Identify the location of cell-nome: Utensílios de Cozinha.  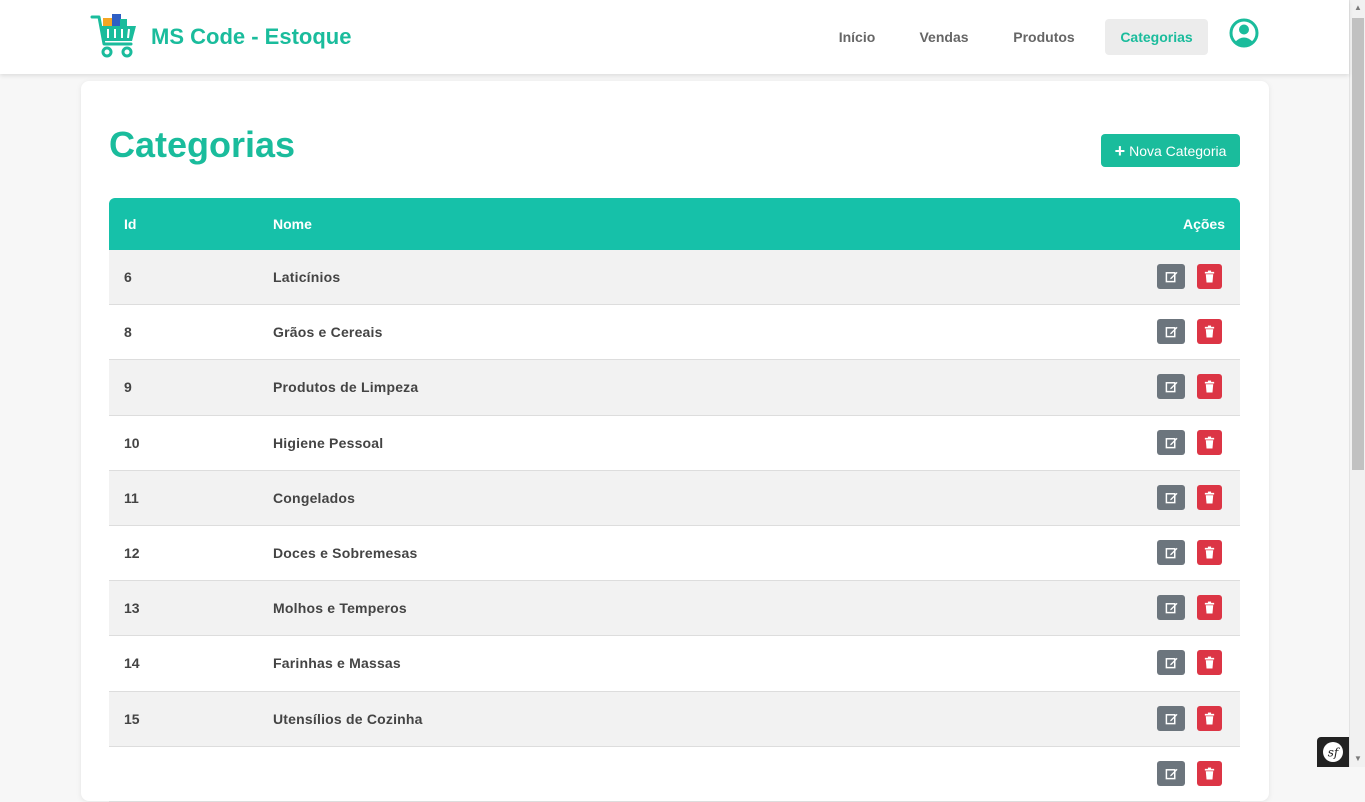
(348, 718).